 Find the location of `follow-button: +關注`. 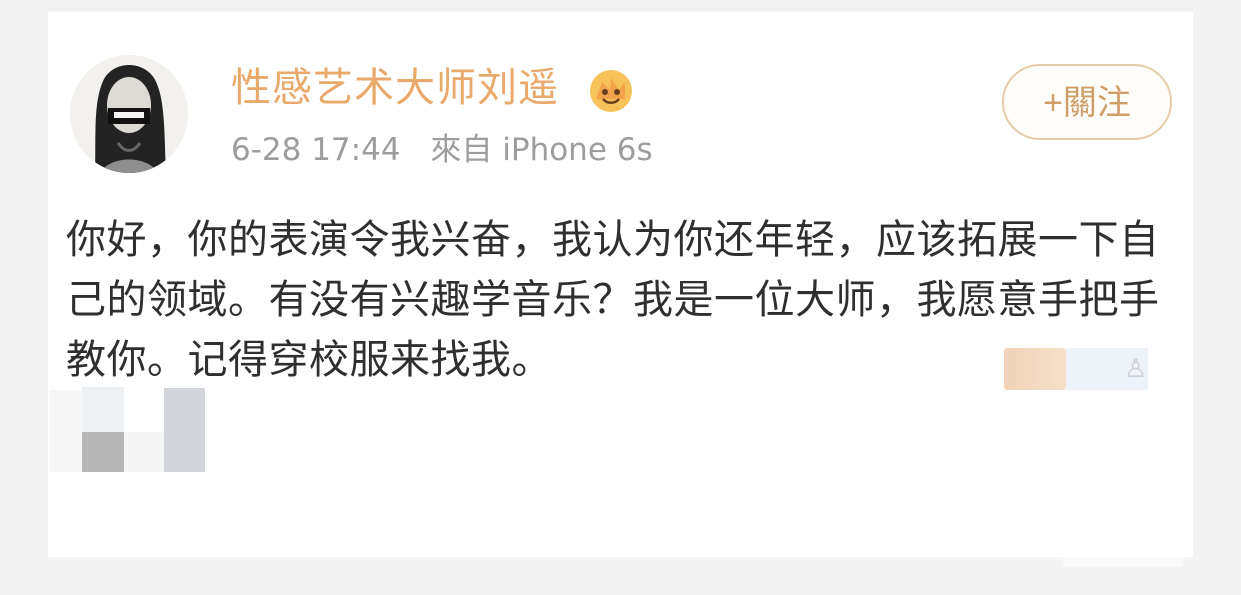

follow-button: +關注 is located at coordinates (1087, 102).